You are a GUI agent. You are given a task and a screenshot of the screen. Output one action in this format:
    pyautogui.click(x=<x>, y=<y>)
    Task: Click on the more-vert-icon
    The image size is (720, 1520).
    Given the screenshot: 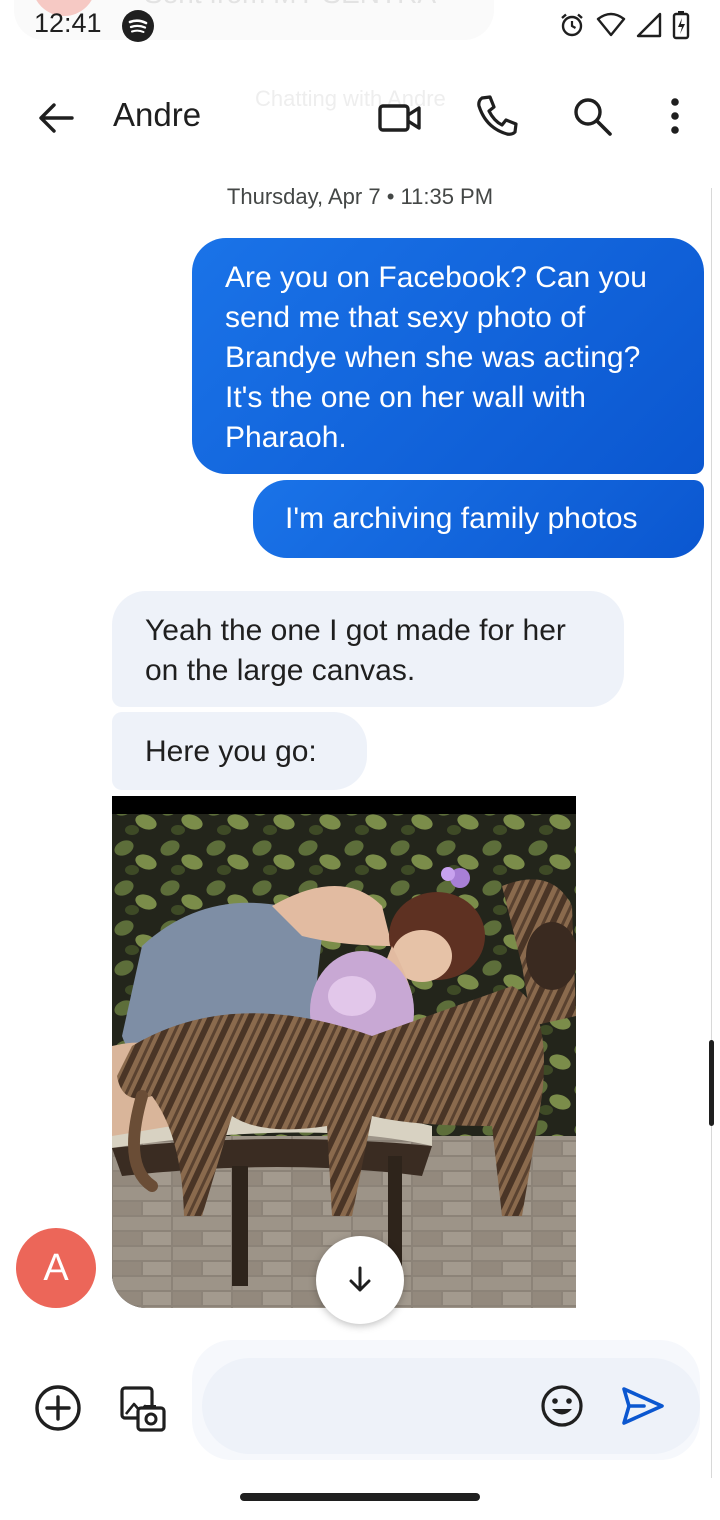 What is the action you would take?
    pyautogui.click(x=675, y=116)
    